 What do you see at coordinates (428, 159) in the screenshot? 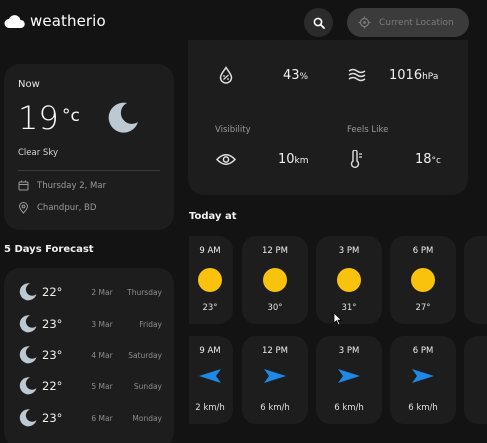
I see `feels-like-value: 18°c` at bounding box center [428, 159].